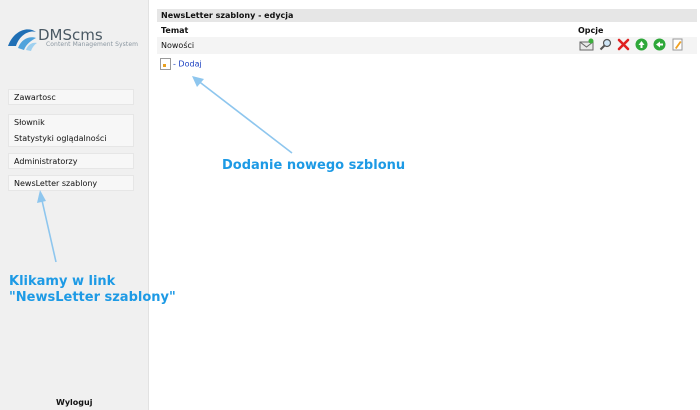 This screenshot has height=410, width=700. I want to click on sidebar-group-slownik-statystyki: Słownik Statystyki oglądalności, so click(71, 130).